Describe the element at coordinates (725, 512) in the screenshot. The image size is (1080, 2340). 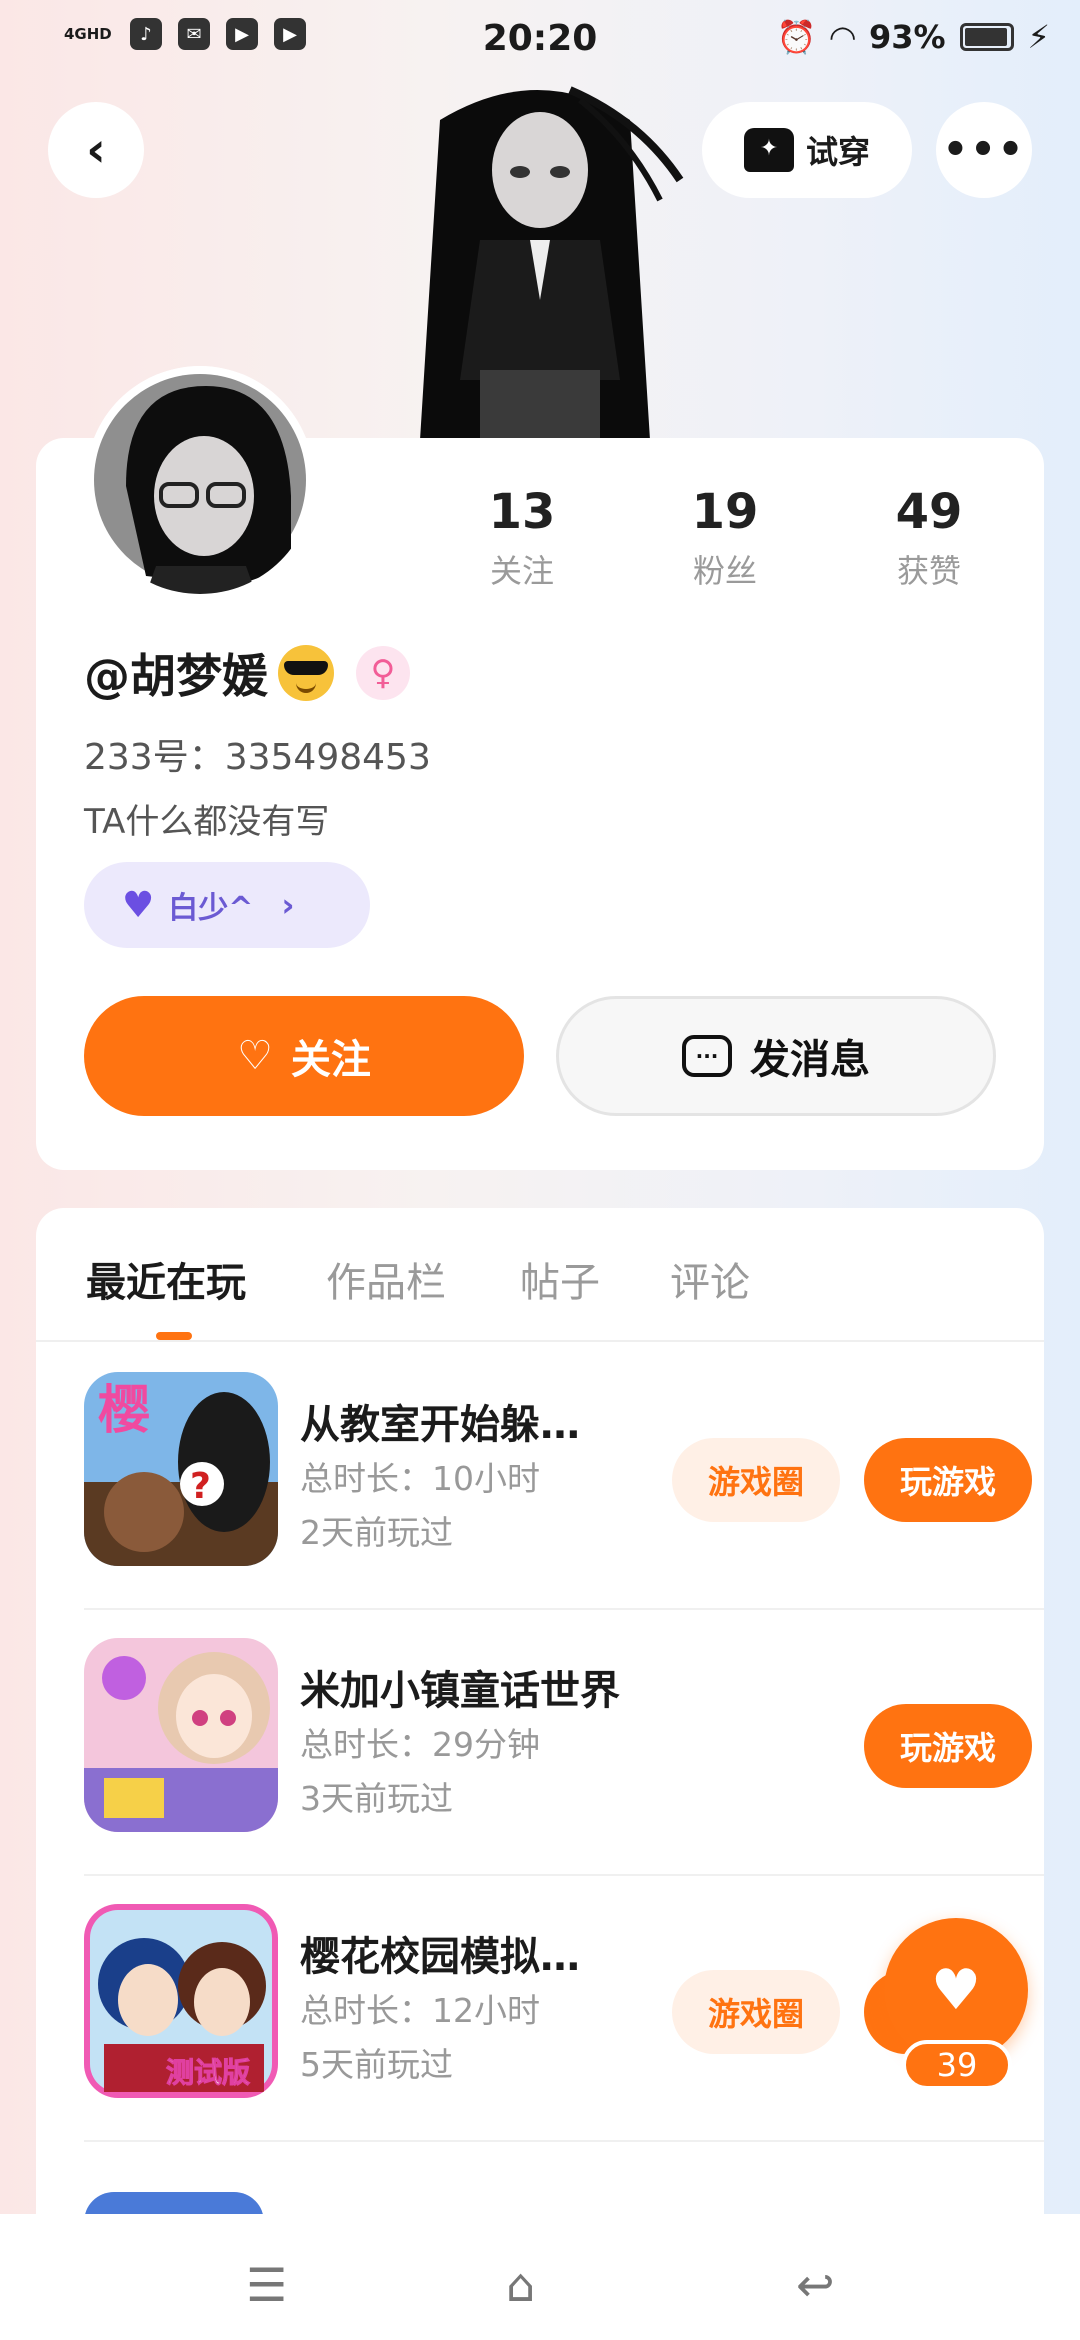
I see `stat-value: 19` at that location.